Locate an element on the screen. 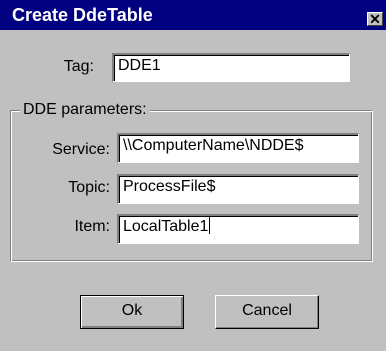 Image resolution: width=386 pixels, height=351 pixels. close-button: ✕ is located at coordinates (375, 19).